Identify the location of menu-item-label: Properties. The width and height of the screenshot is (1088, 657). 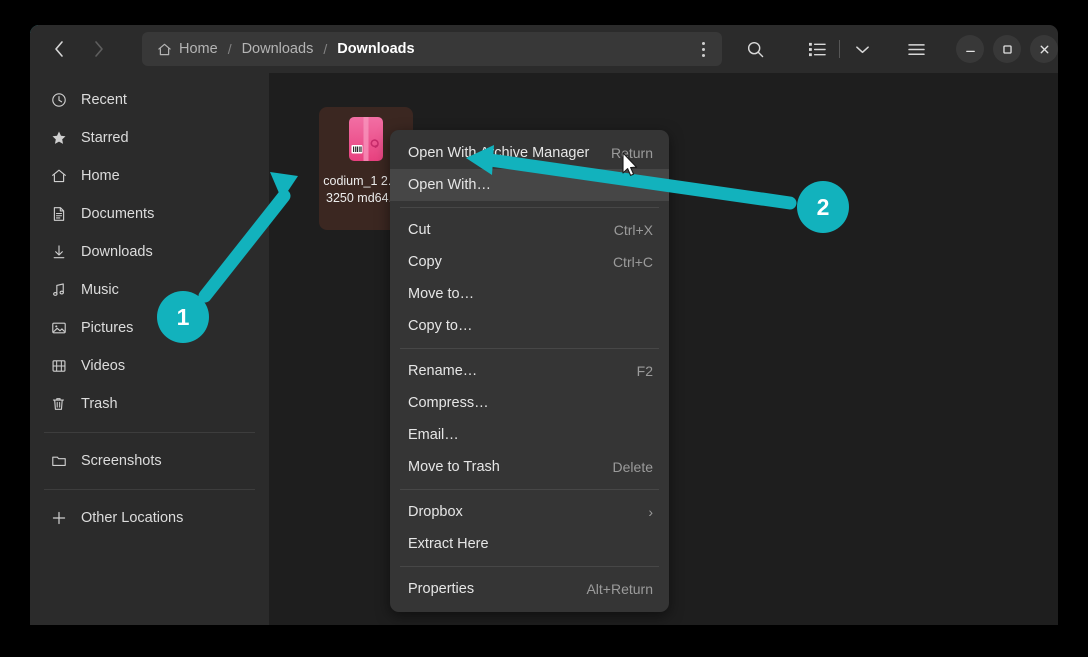
(441, 589).